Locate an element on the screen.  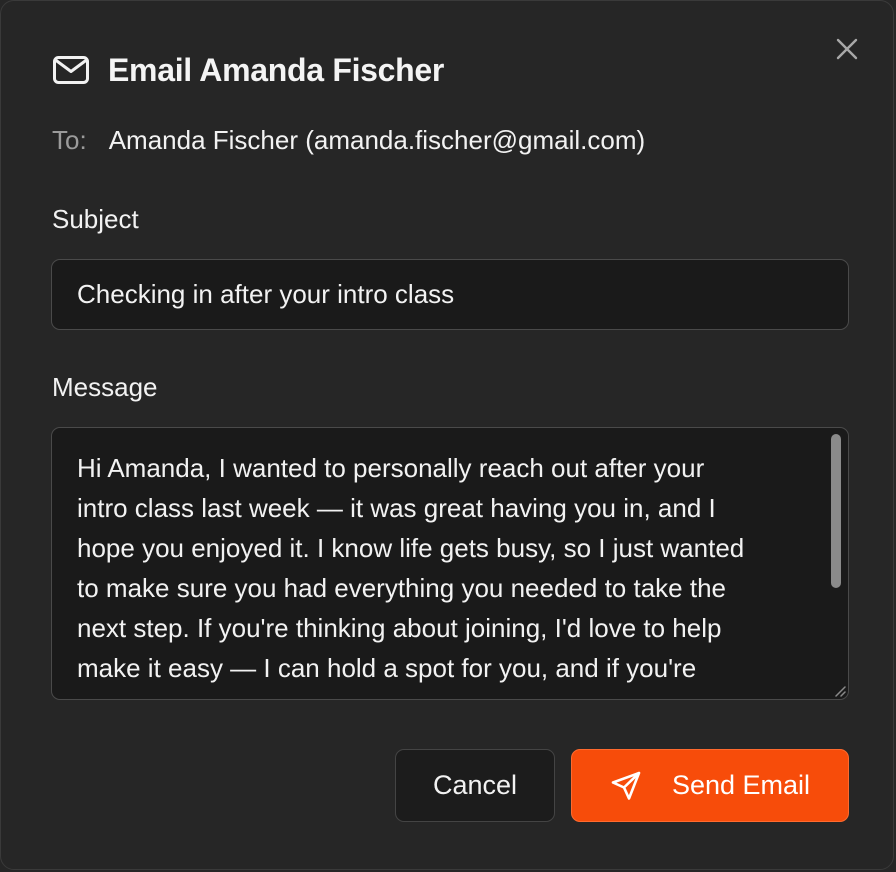
close-button is located at coordinates (847, 49).